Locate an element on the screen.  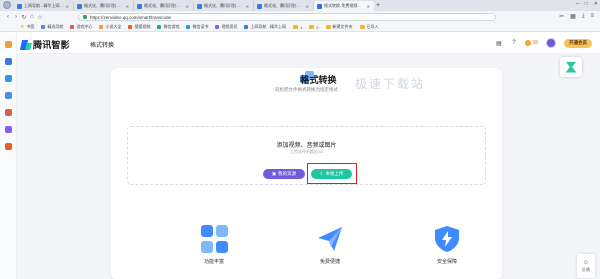
floating-app-widget is located at coordinates (571, 67).